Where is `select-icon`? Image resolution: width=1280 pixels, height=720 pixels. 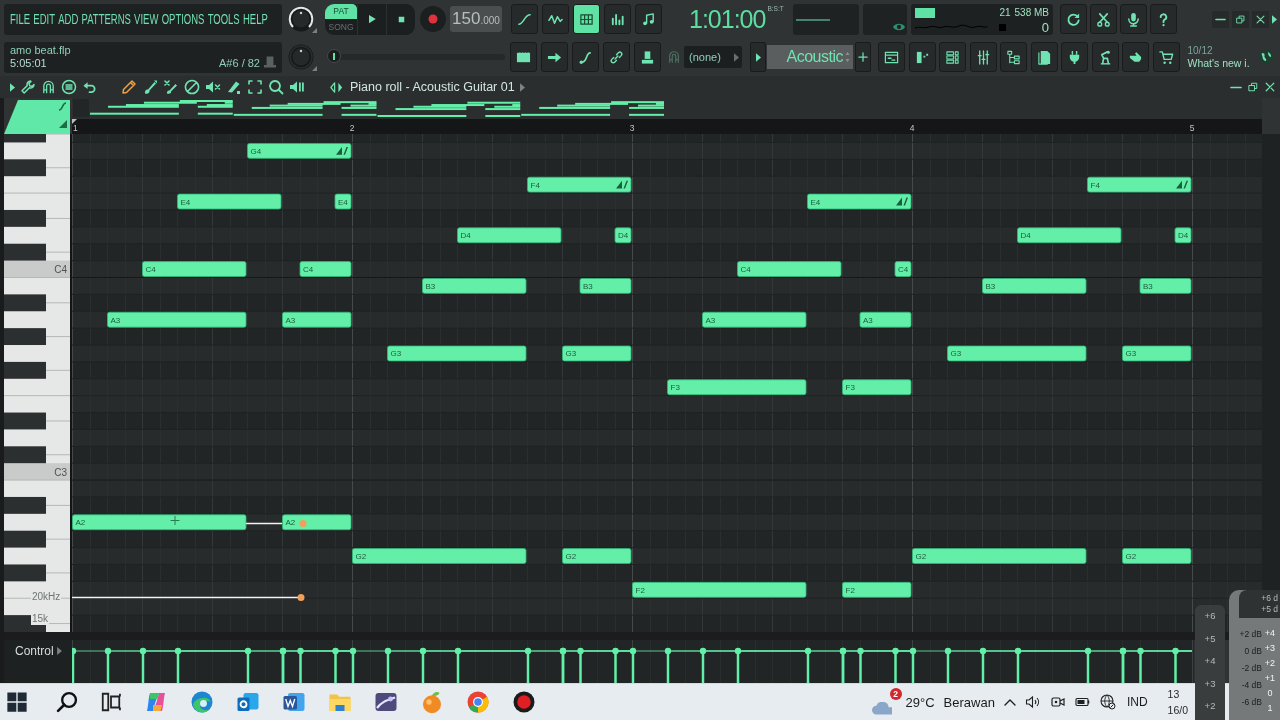
select-icon is located at coordinates (255, 87).